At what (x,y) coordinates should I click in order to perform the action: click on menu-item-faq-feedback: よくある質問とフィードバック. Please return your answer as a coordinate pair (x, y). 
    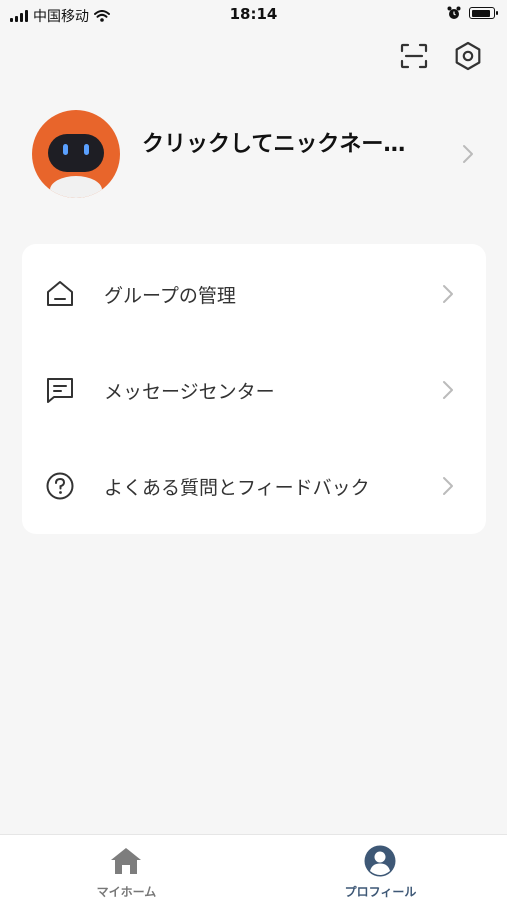
    Looking at the image, I should click on (254, 486).